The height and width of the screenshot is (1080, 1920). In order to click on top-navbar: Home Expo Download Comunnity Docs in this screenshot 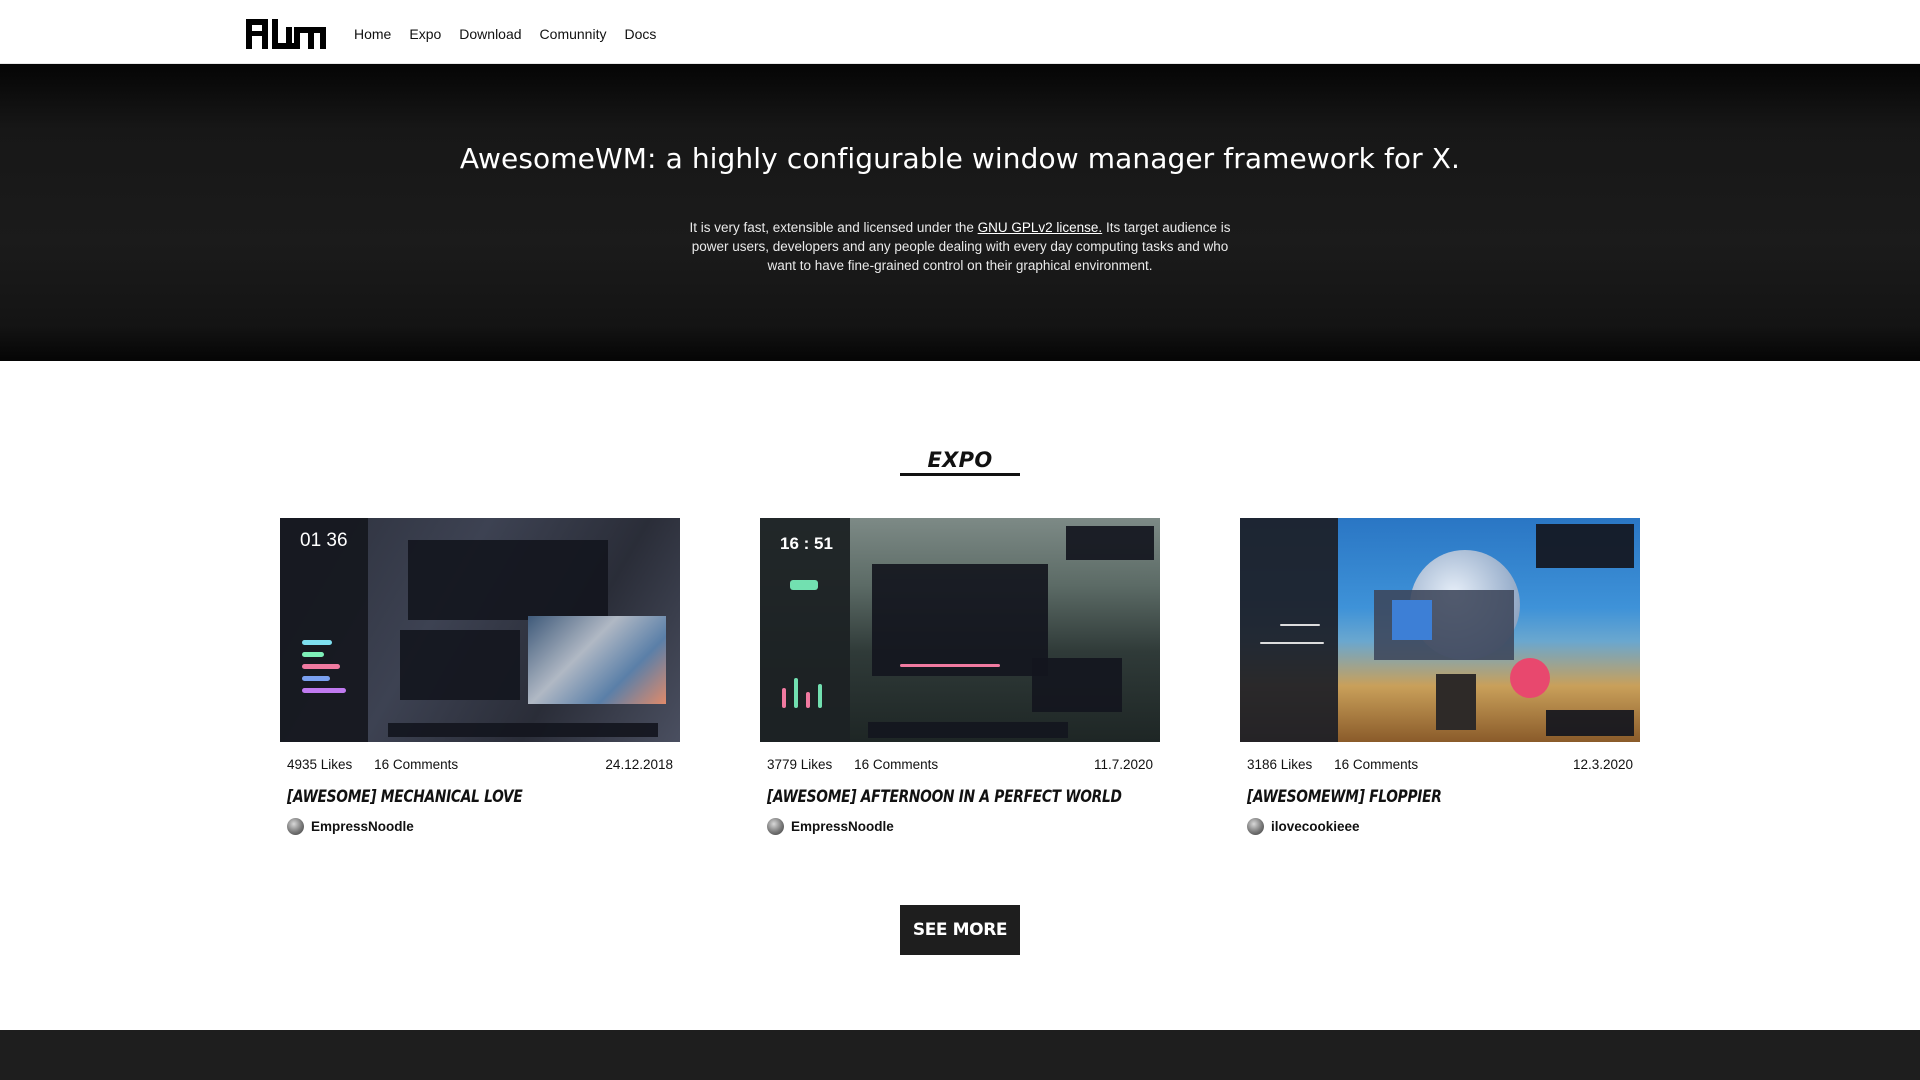, I will do `click(960, 32)`.